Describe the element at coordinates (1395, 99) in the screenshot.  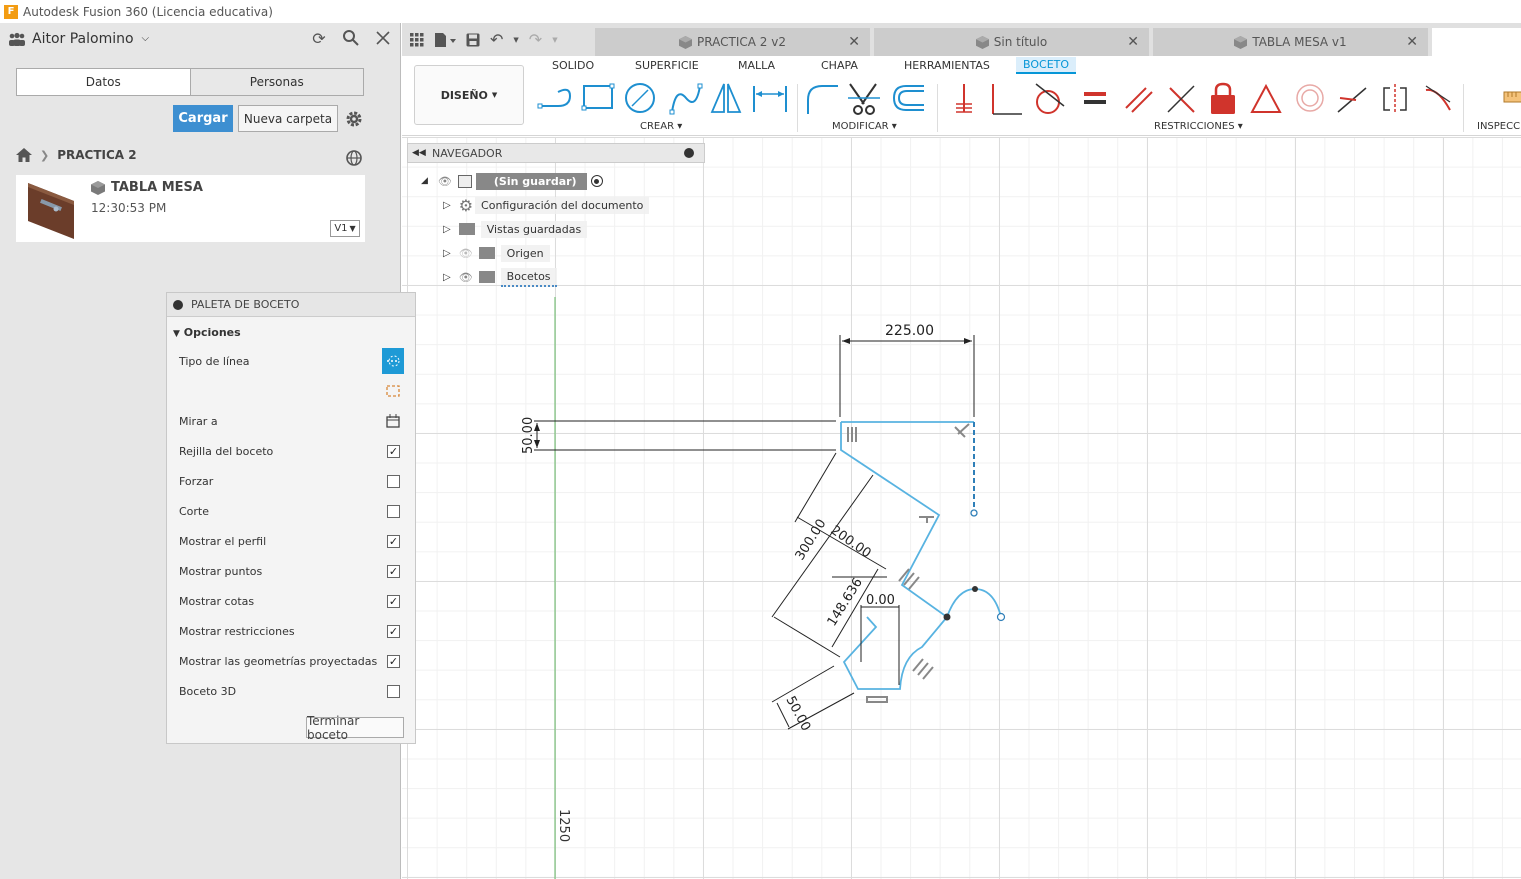
I see `symmetry-constraint-icon` at that location.